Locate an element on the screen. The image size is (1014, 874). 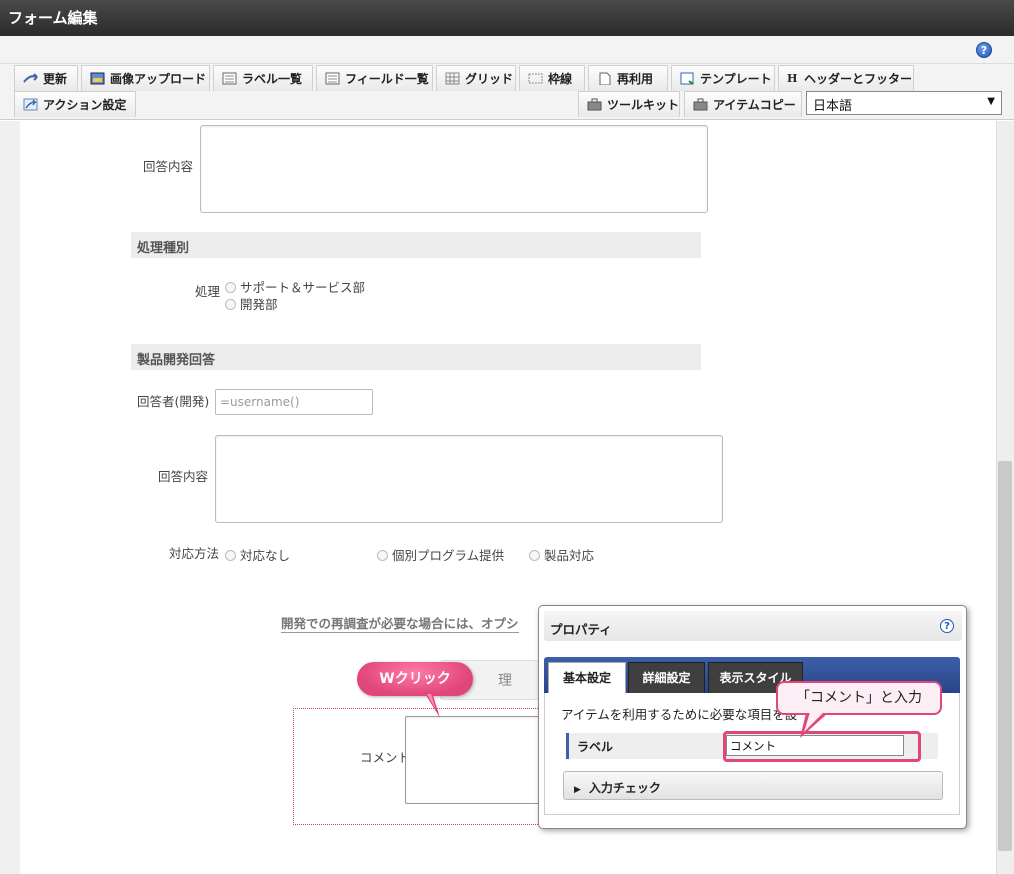
grid-button: グリッド is located at coordinates (476, 78).